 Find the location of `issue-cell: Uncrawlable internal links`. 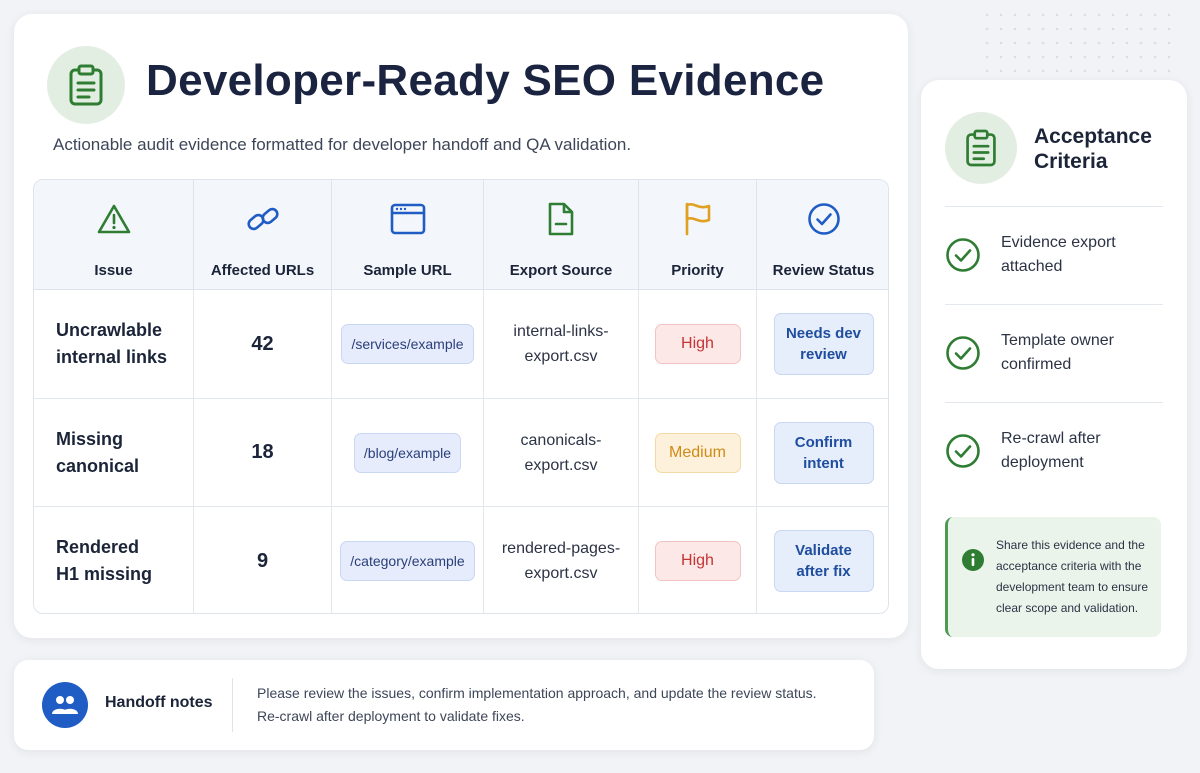

issue-cell: Uncrawlable internal links is located at coordinates (114, 344).